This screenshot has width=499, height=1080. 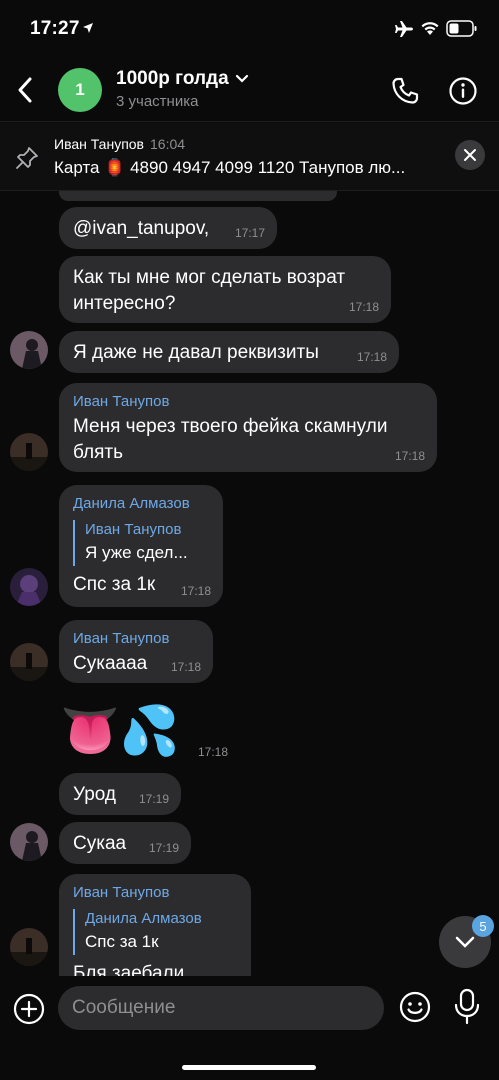 I want to click on close-icon, so click(x=470, y=155).